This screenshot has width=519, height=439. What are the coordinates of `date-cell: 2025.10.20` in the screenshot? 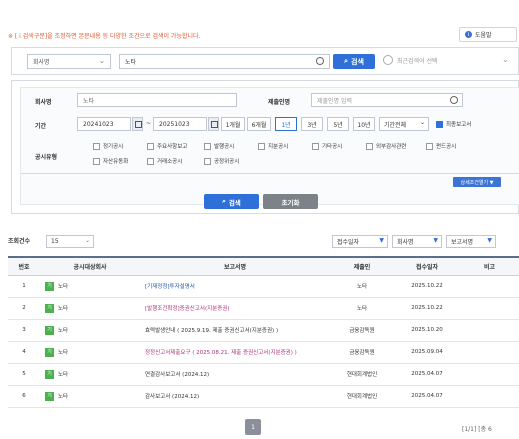 It's located at (427, 330).